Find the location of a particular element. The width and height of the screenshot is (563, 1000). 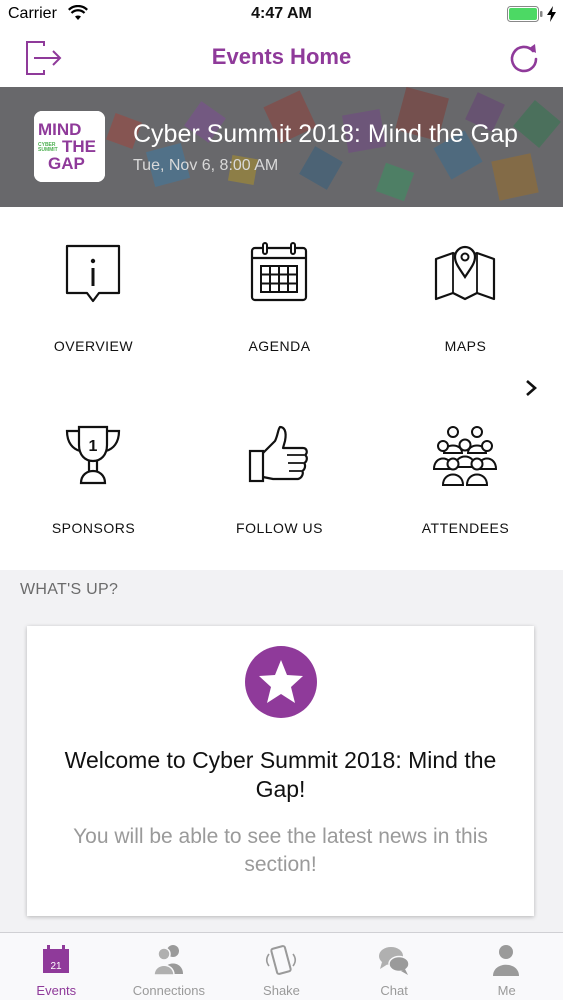

page-title: Events Home is located at coordinates (281, 56).